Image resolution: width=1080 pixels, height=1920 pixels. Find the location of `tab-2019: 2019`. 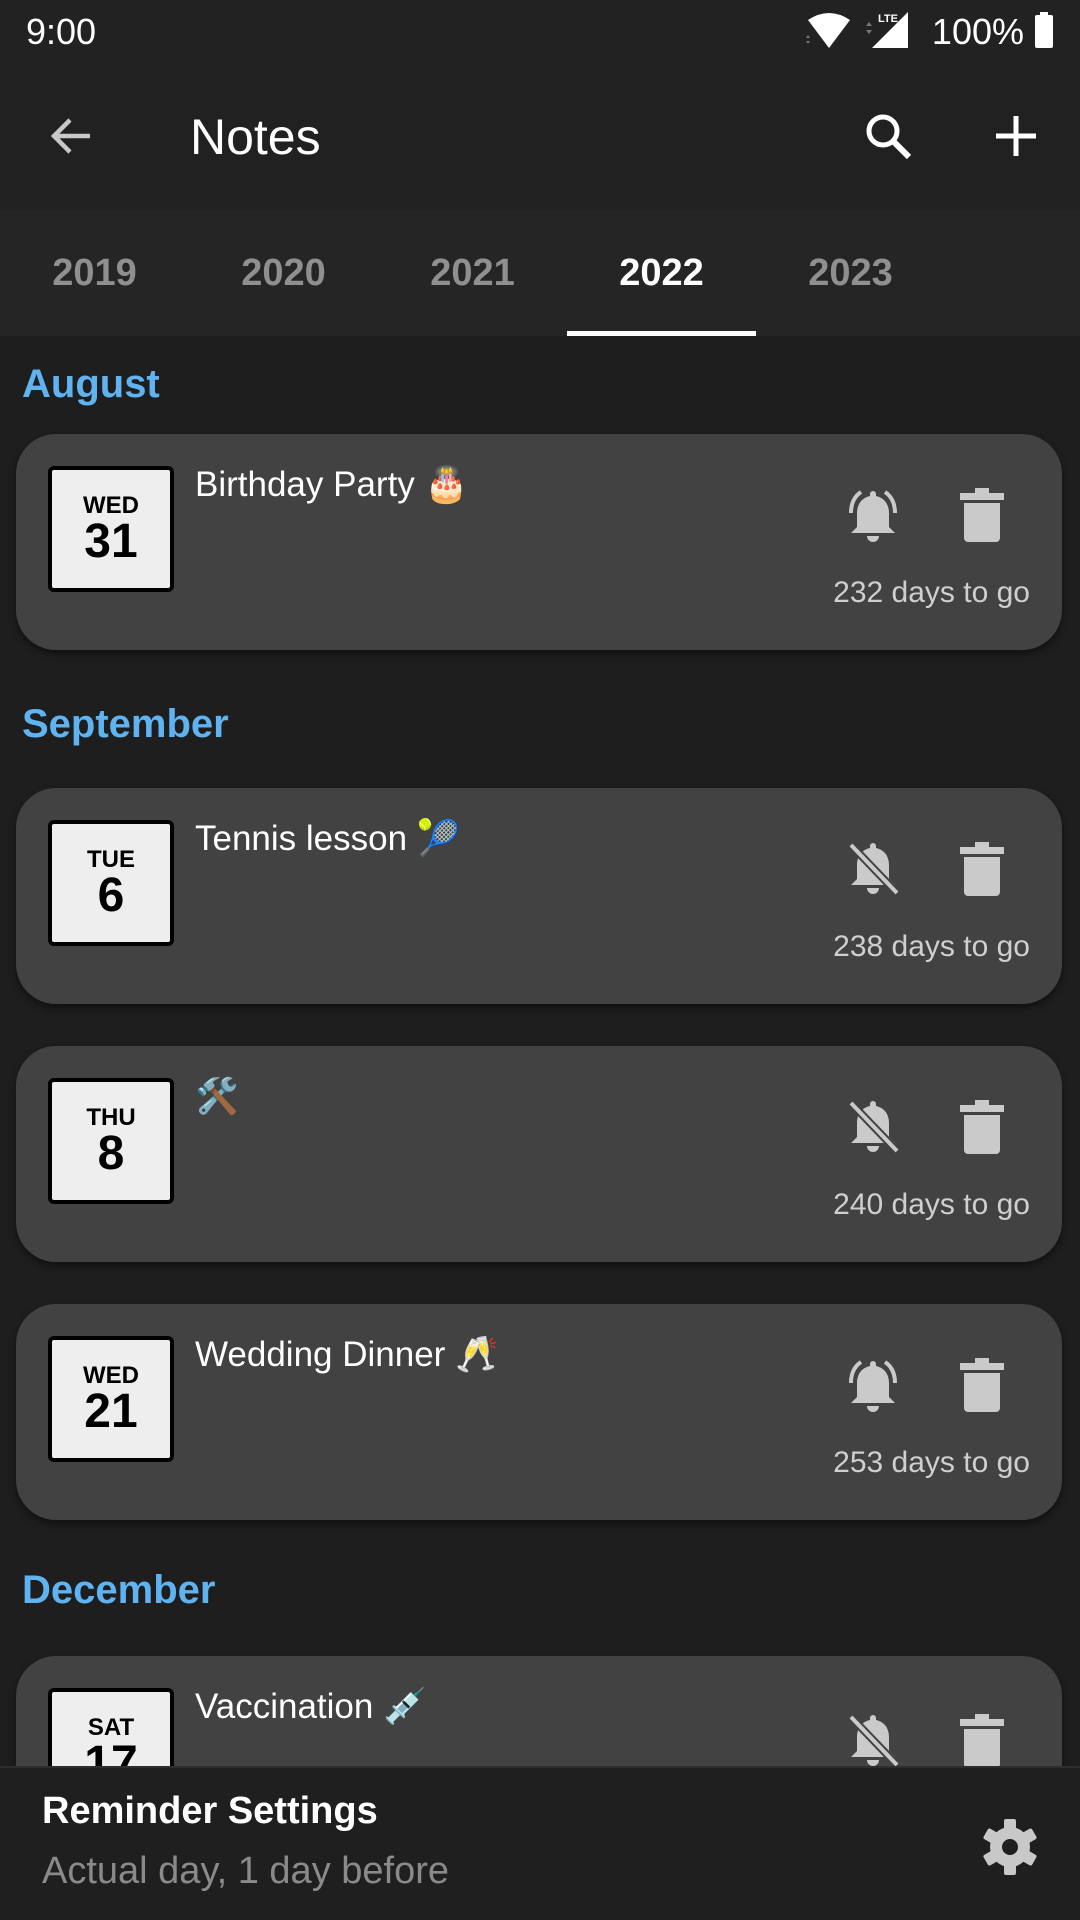

tab-2019: 2019 is located at coordinates (94, 273).